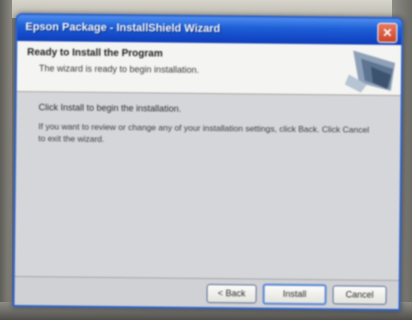 The width and height of the screenshot is (412, 320). What do you see at coordinates (231, 293) in the screenshot?
I see `back-button: < Back` at bounding box center [231, 293].